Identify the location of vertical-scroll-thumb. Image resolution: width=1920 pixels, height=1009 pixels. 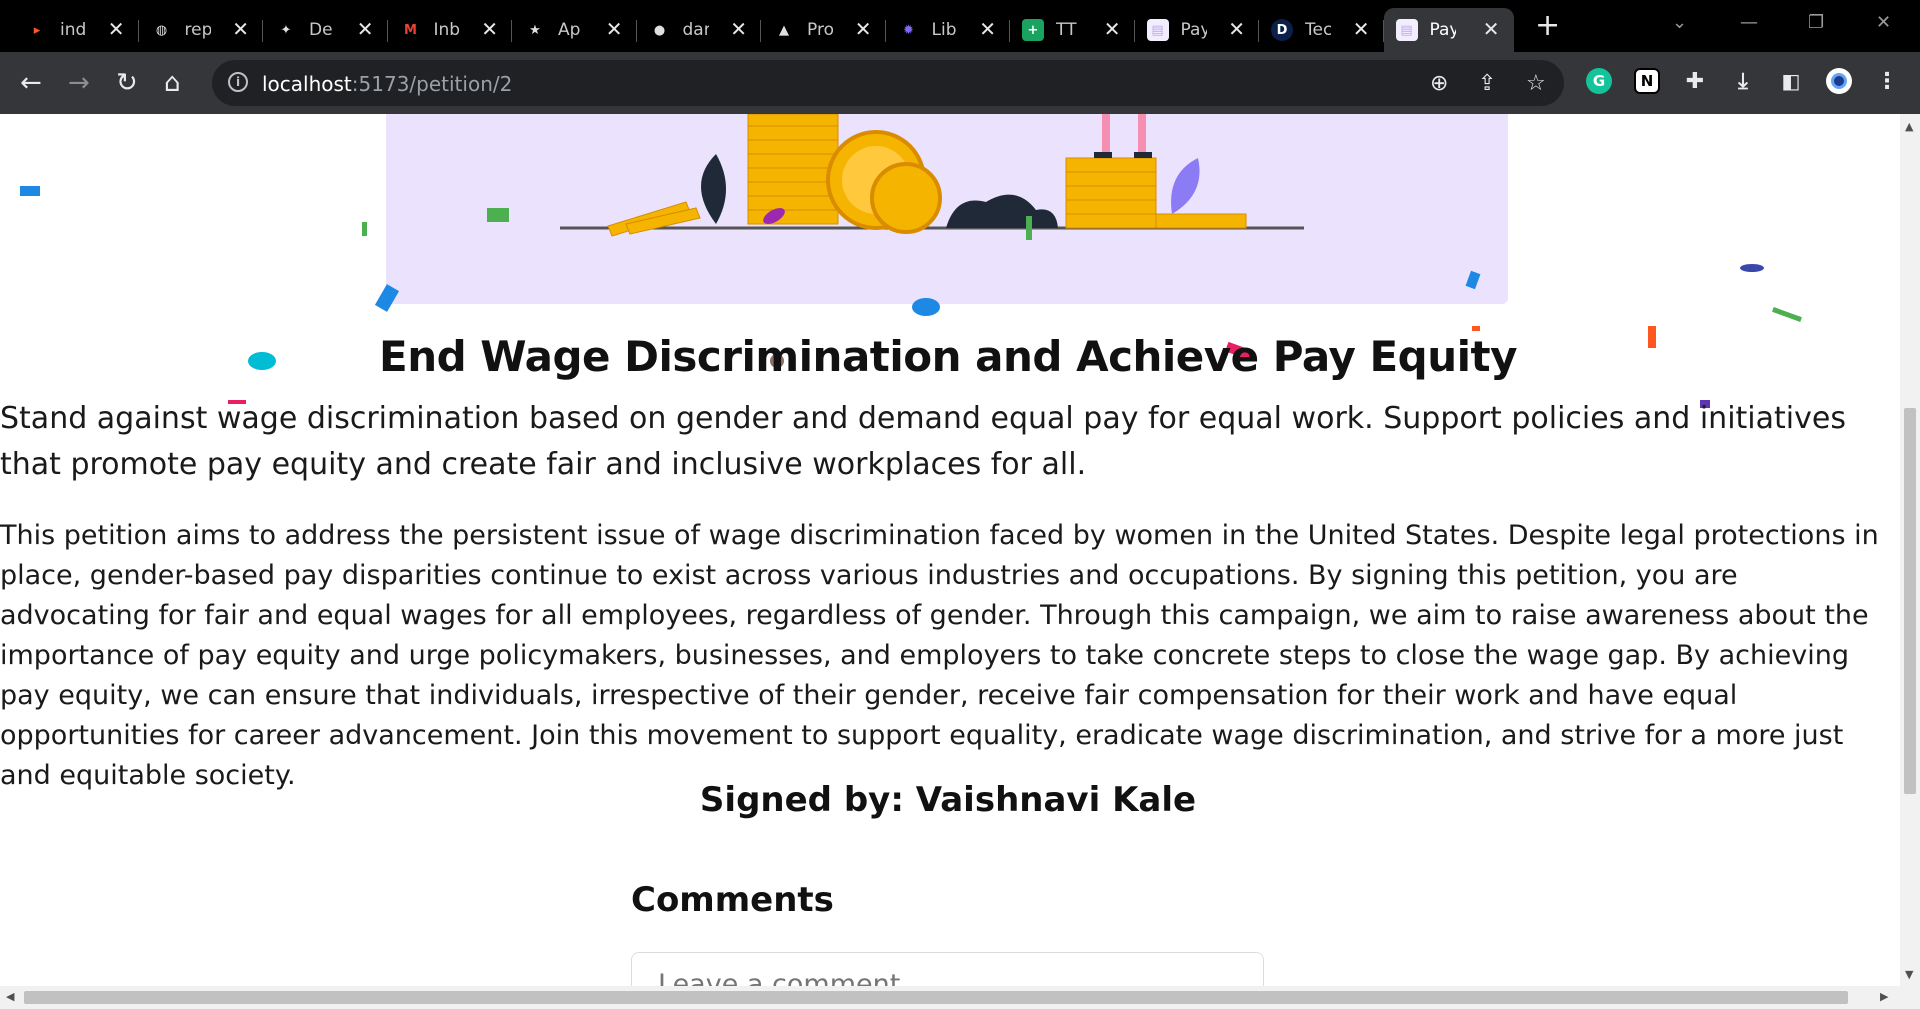
(1910, 601).